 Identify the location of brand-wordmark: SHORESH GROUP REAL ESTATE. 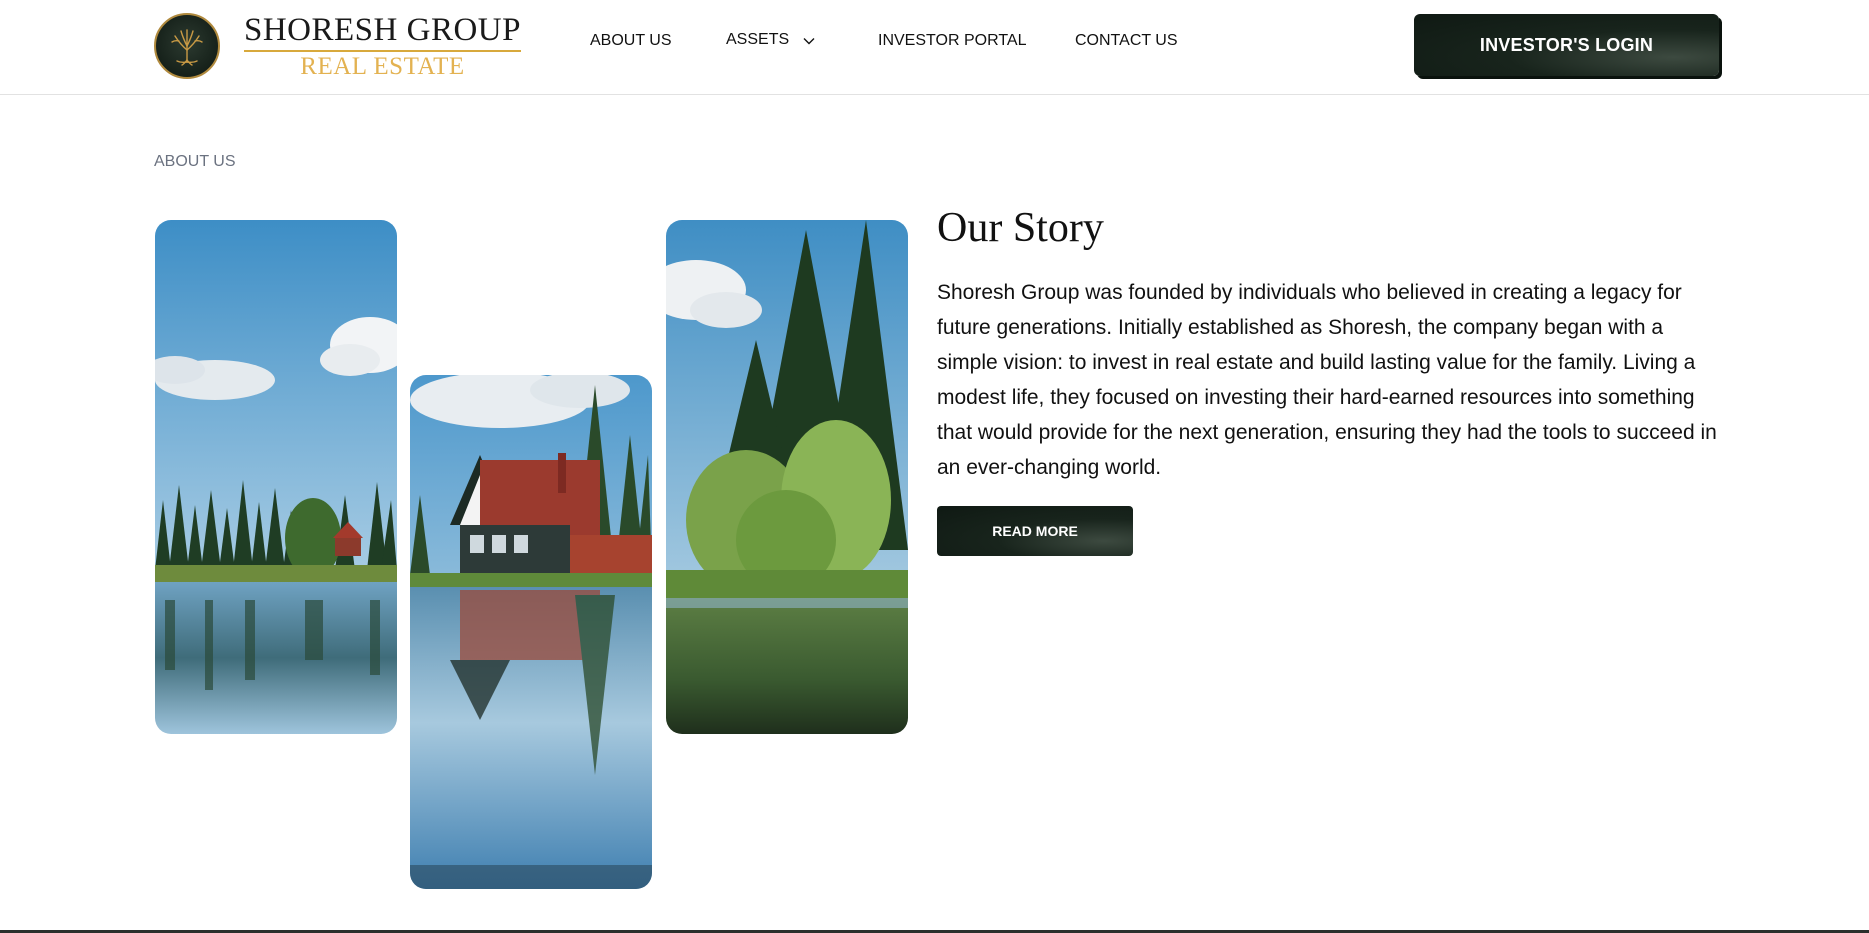
(382, 46).